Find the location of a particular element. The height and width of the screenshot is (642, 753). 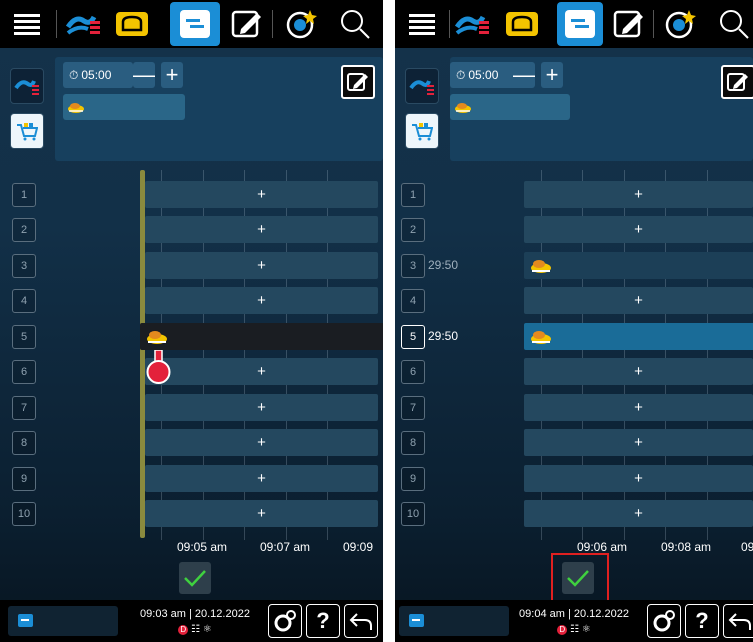

top-toolbar is located at coordinates (574, 24).